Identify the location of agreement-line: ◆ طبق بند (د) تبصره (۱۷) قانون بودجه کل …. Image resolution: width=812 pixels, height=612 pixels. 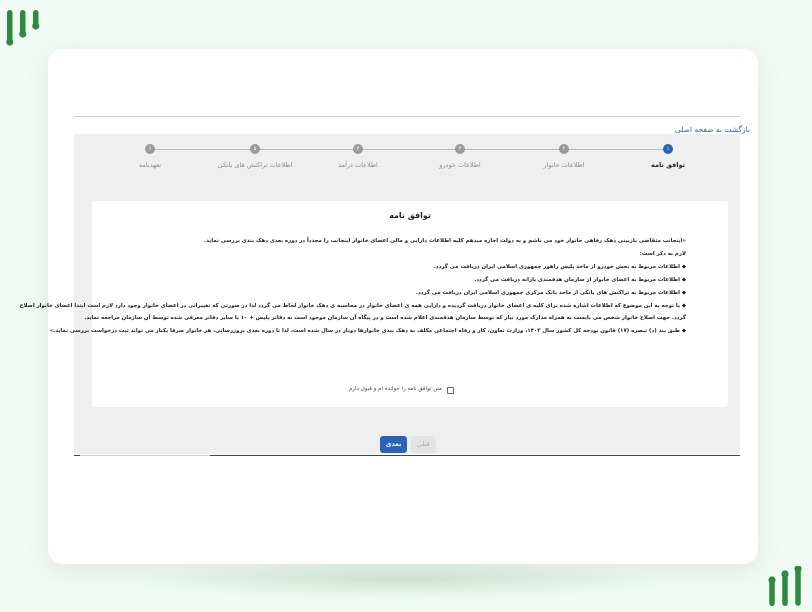
(367, 331).